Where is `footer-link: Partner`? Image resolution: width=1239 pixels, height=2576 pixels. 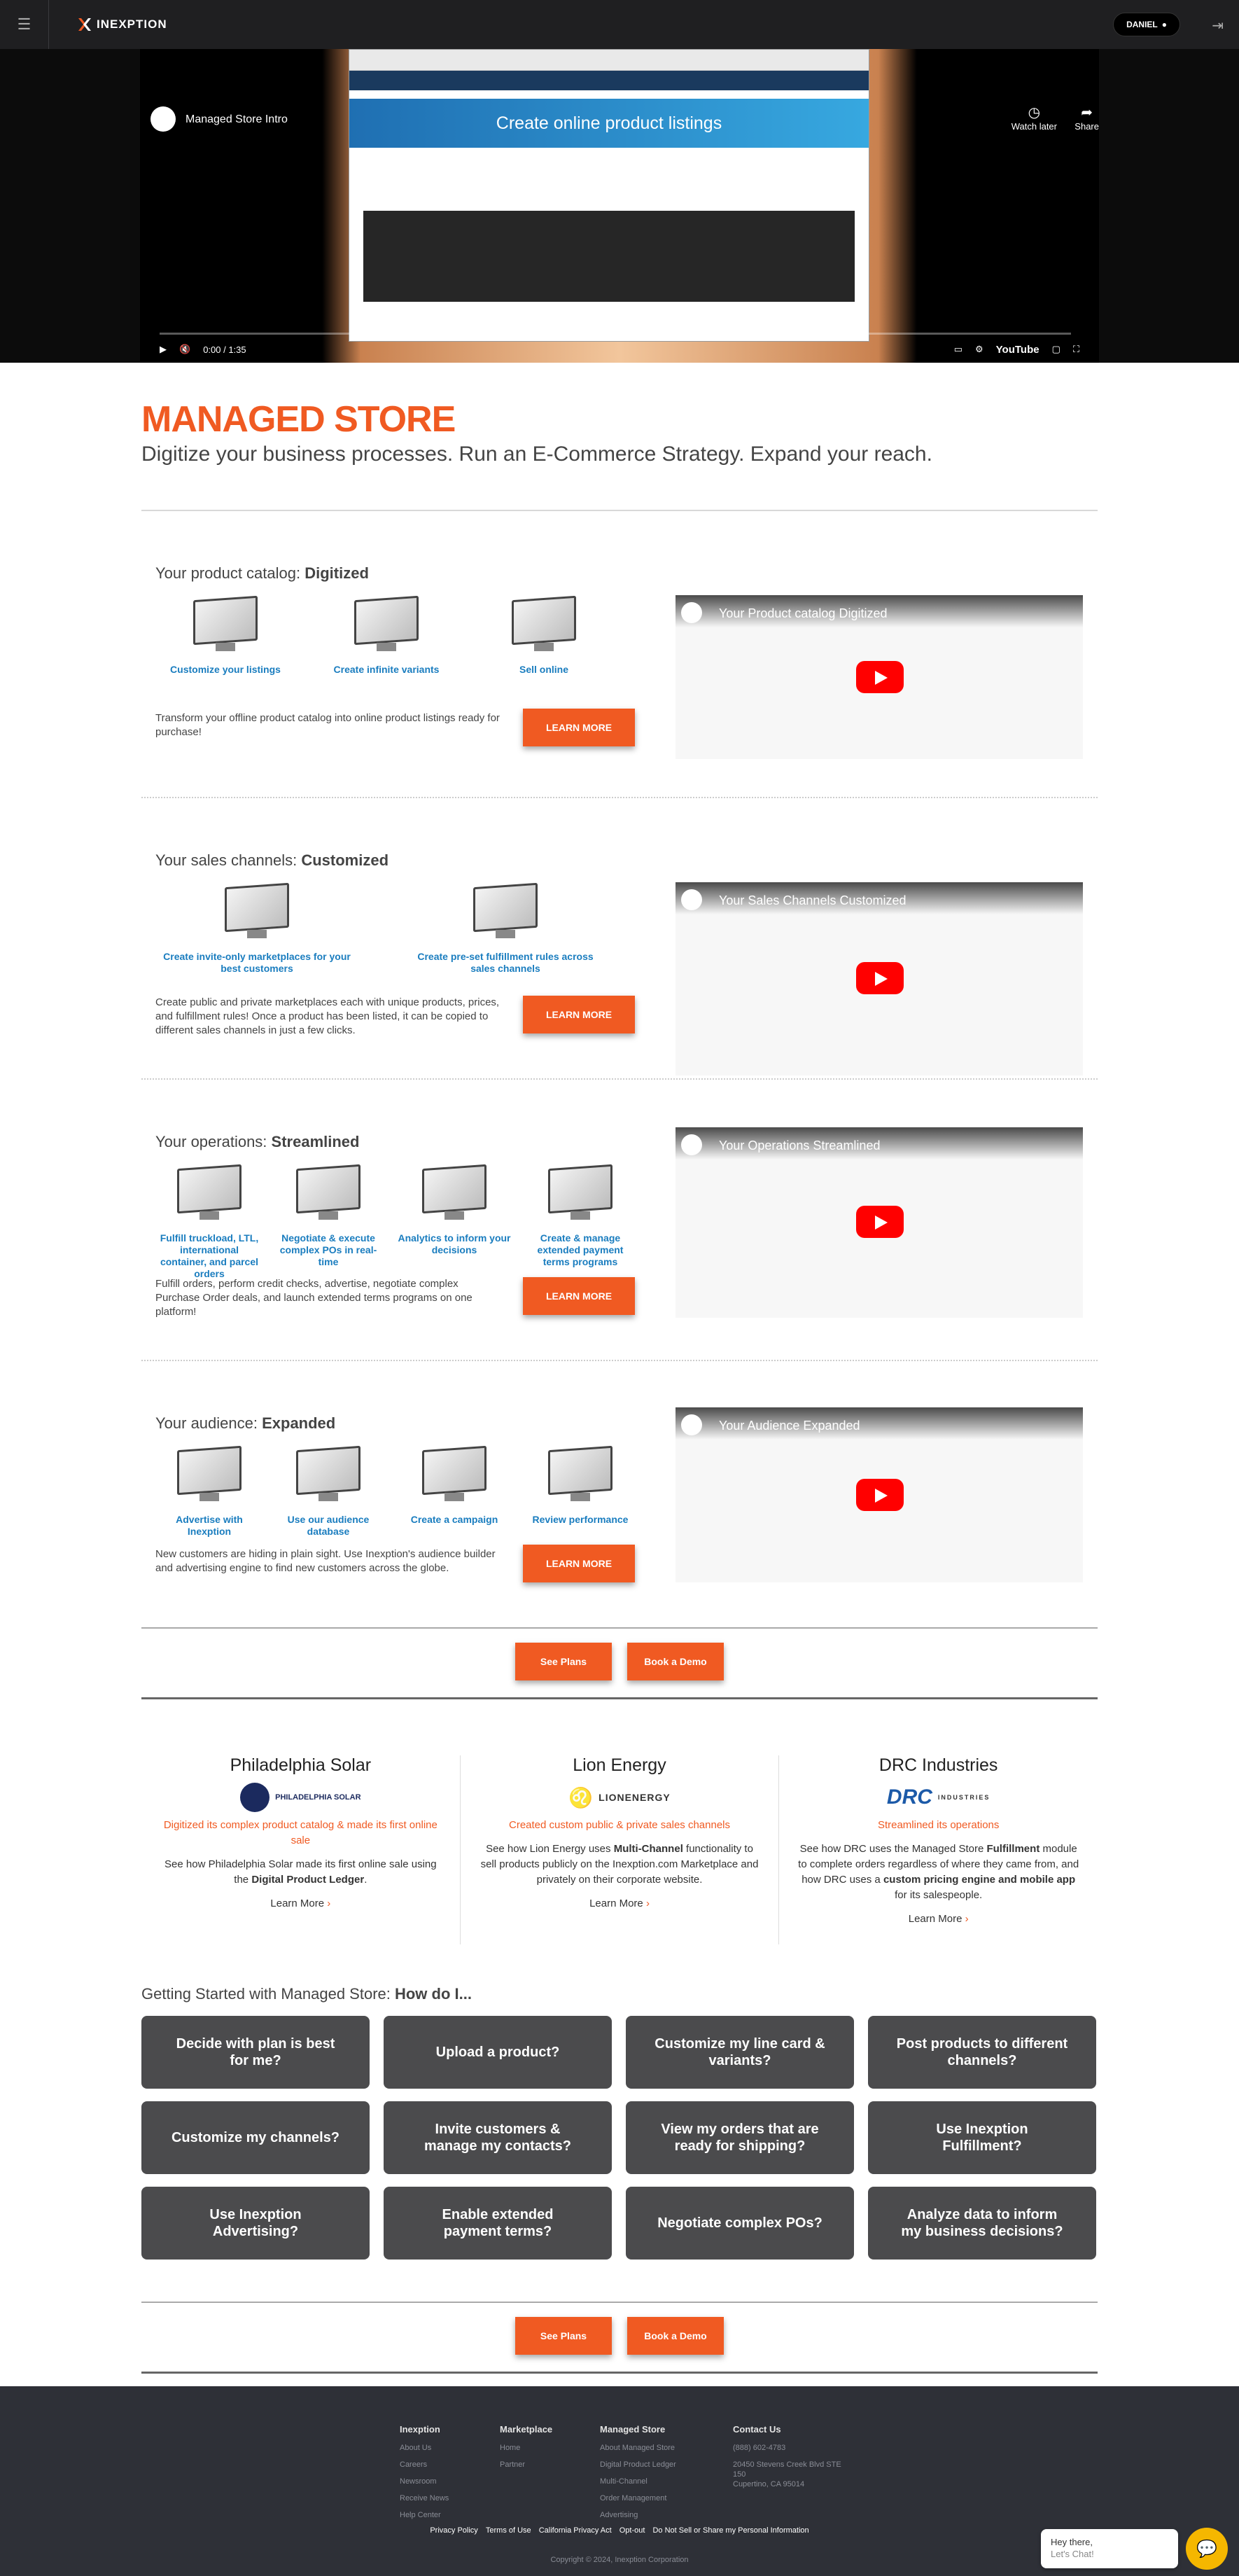
footer-link: Partner is located at coordinates (550, 2464).